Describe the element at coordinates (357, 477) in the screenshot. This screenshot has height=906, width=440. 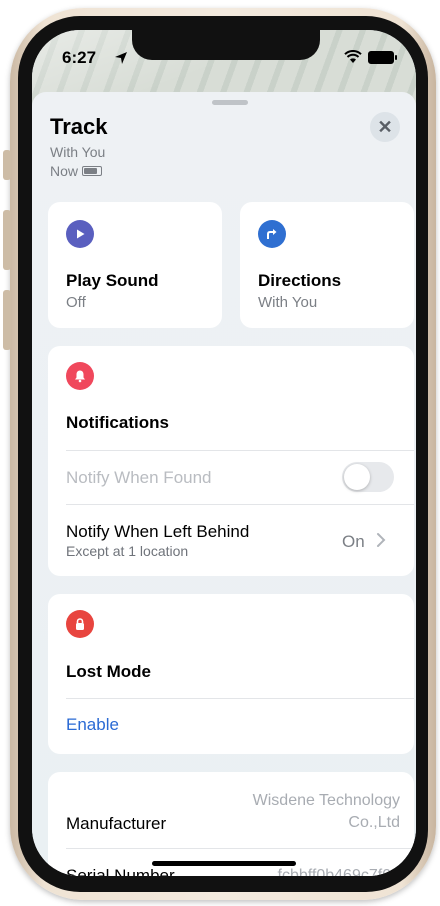
I see `toggle-knob` at that location.